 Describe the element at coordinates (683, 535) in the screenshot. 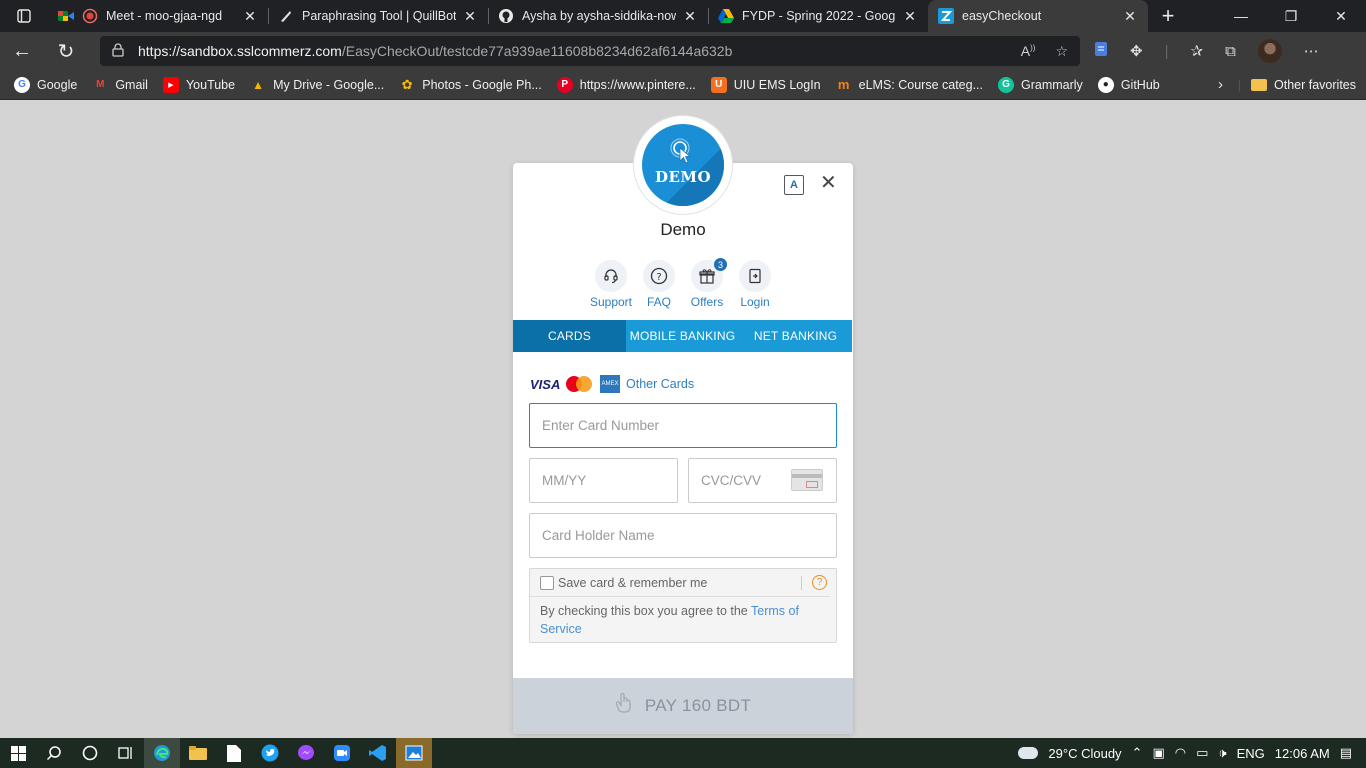

I see `card-holder-input: Card Holder Name` at that location.